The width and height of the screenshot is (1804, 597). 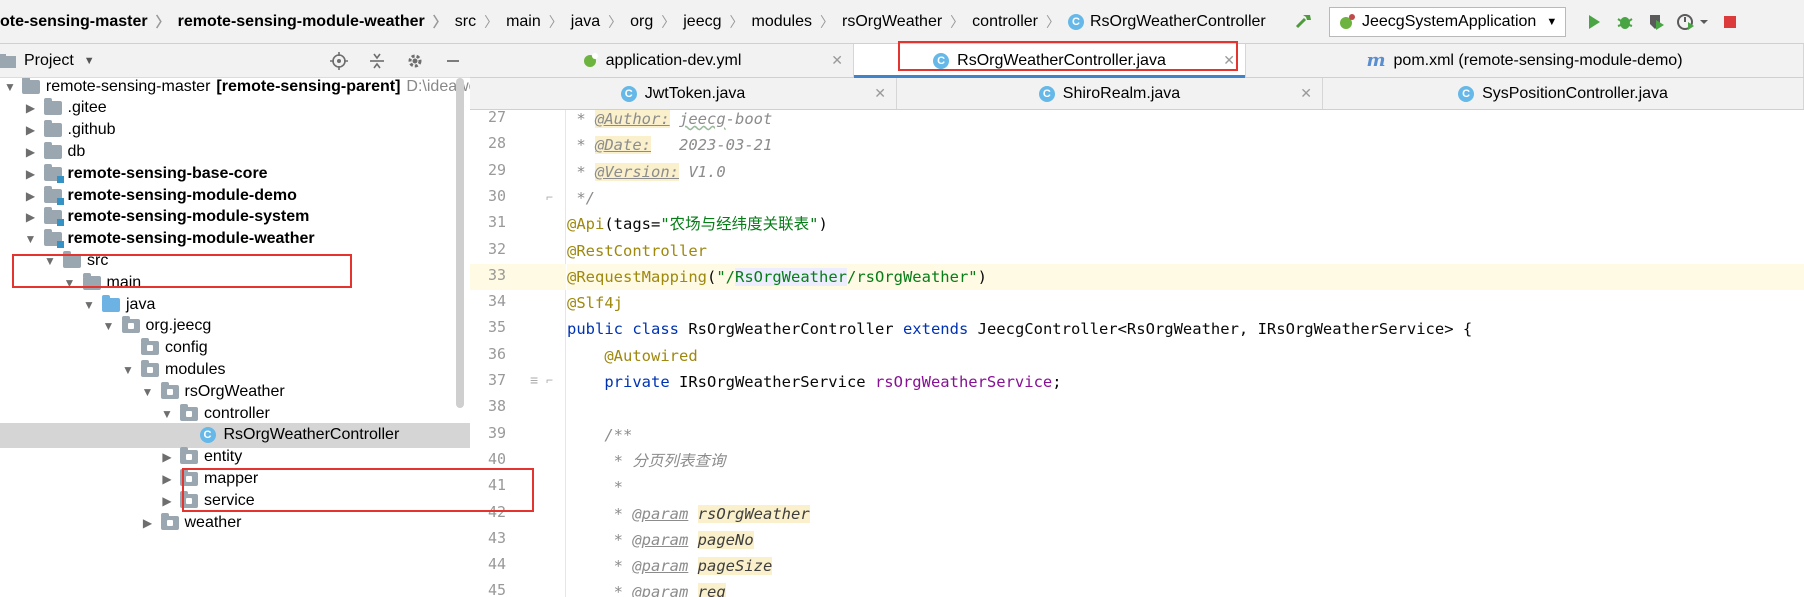 What do you see at coordinates (1304, 22) in the screenshot?
I see `build-hammer-icon` at bounding box center [1304, 22].